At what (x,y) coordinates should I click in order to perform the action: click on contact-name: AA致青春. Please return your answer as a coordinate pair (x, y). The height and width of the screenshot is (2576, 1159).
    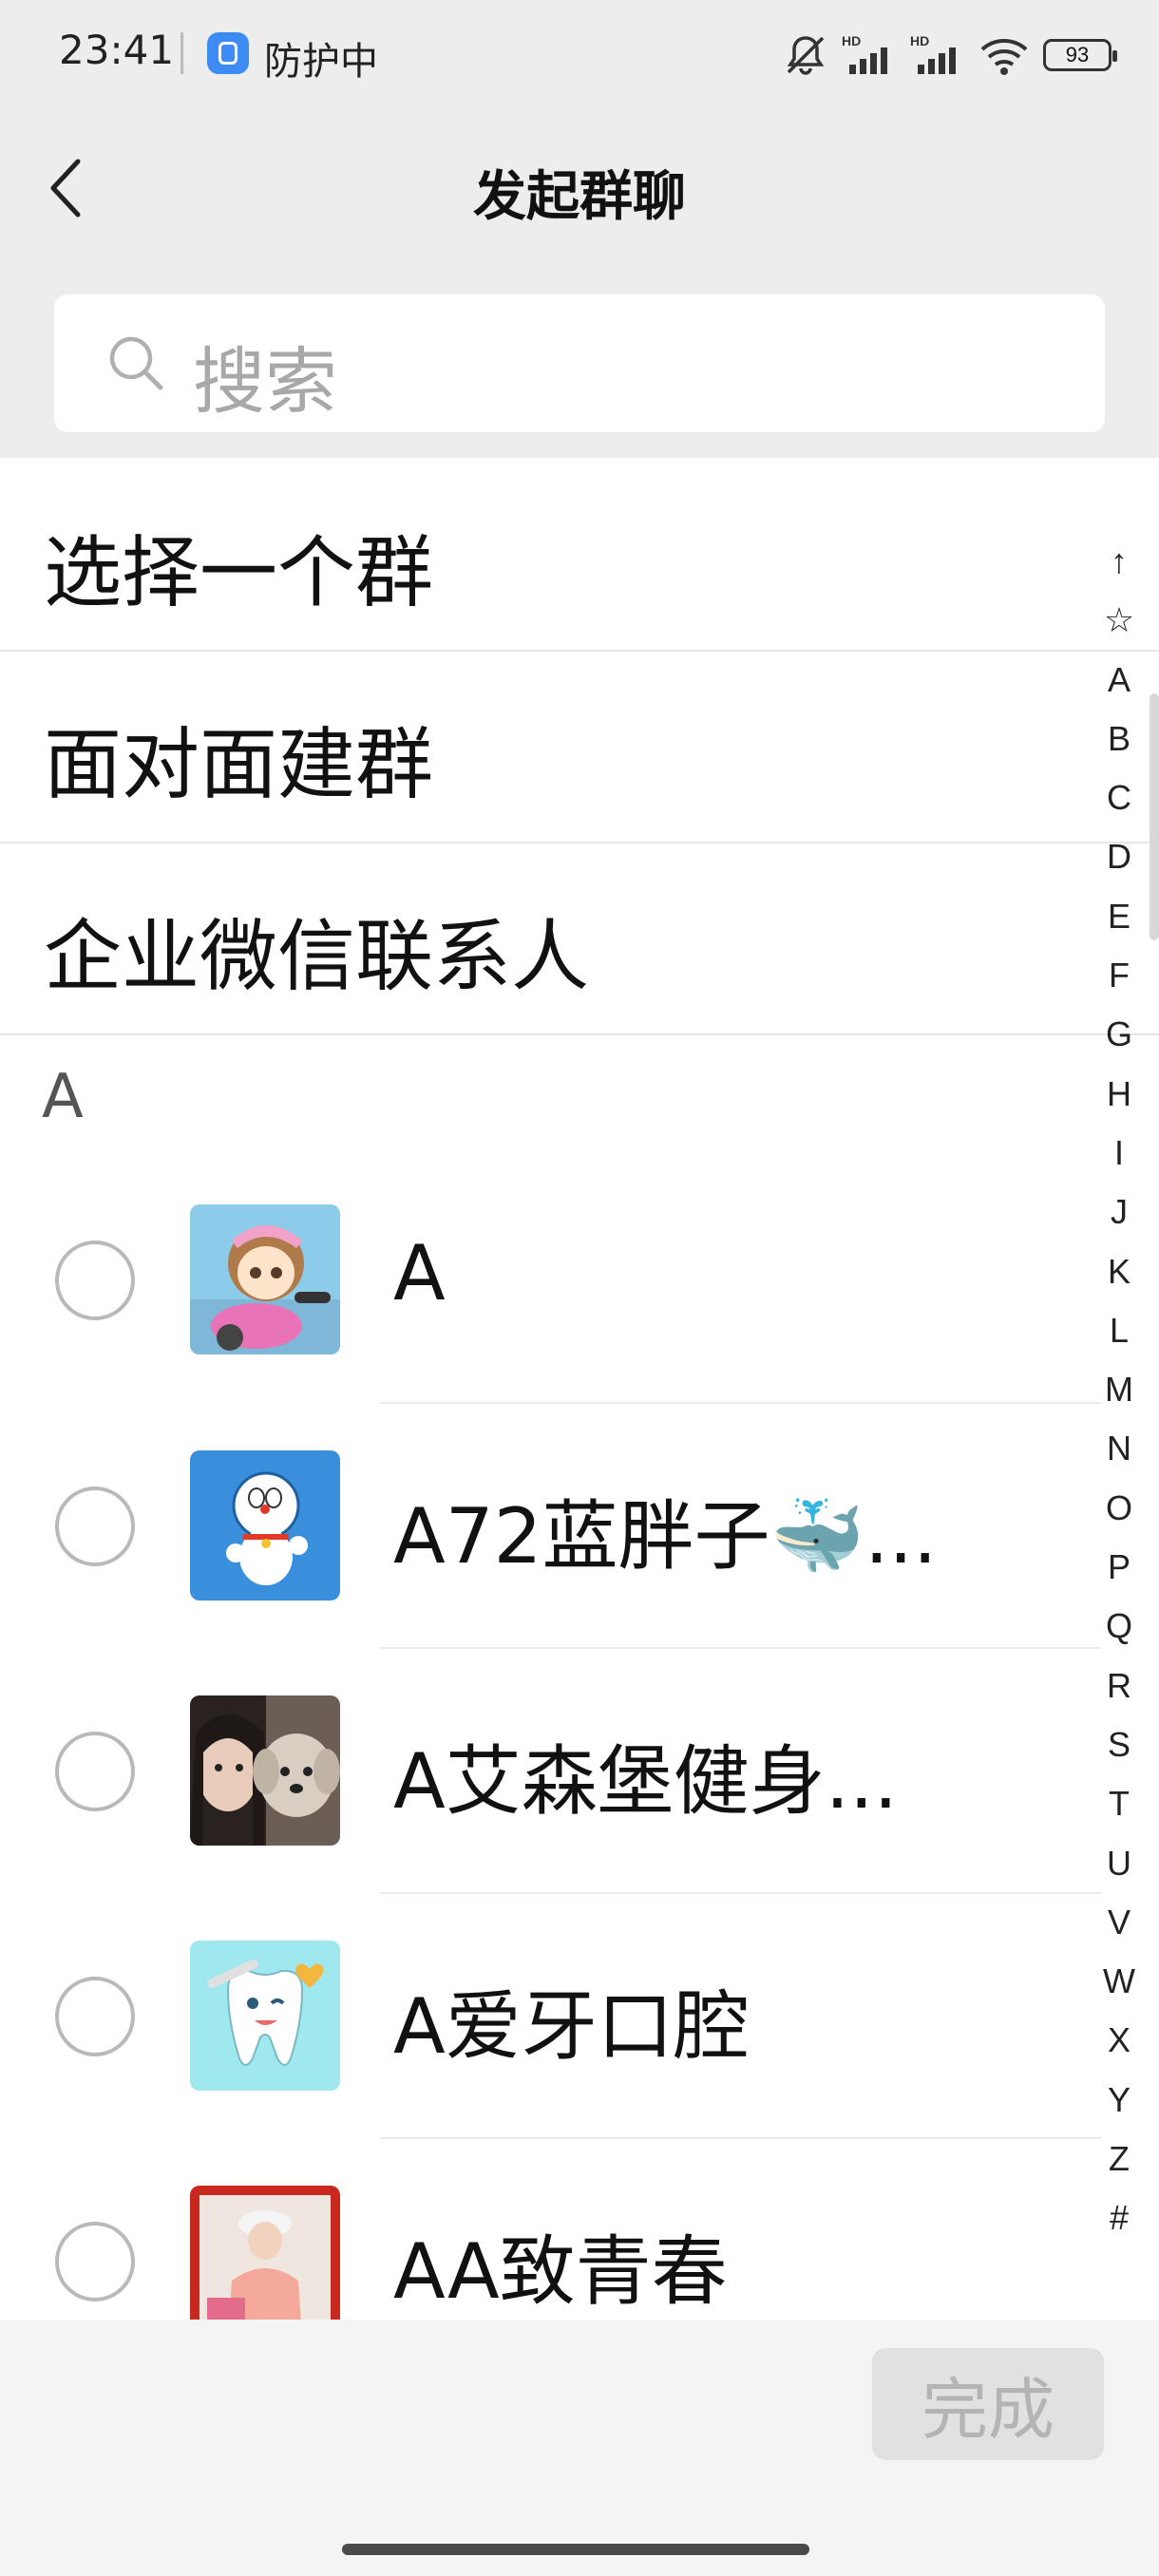
    Looking at the image, I should click on (560, 2271).